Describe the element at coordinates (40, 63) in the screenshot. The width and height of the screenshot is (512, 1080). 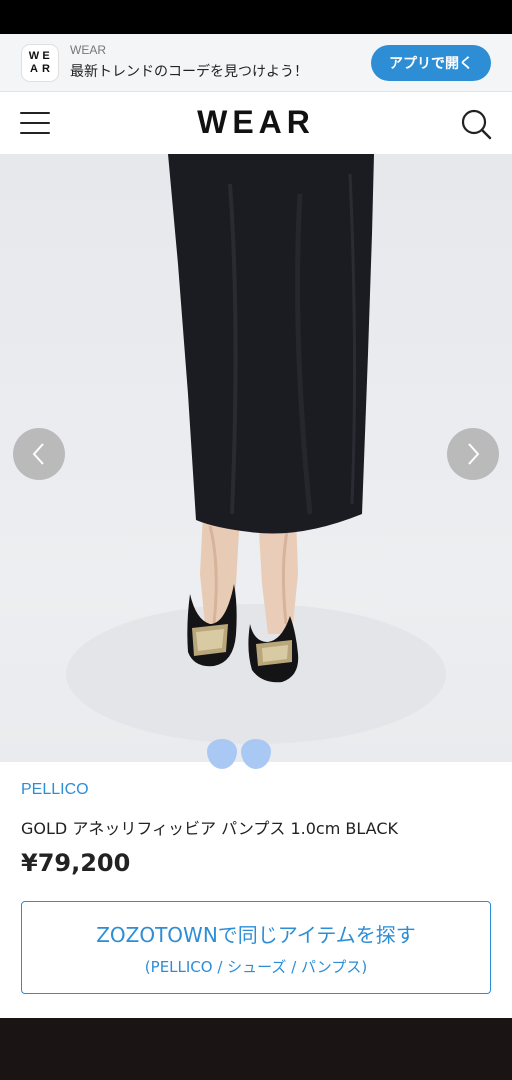
I see `wear-app-icon: W E A R` at that location.